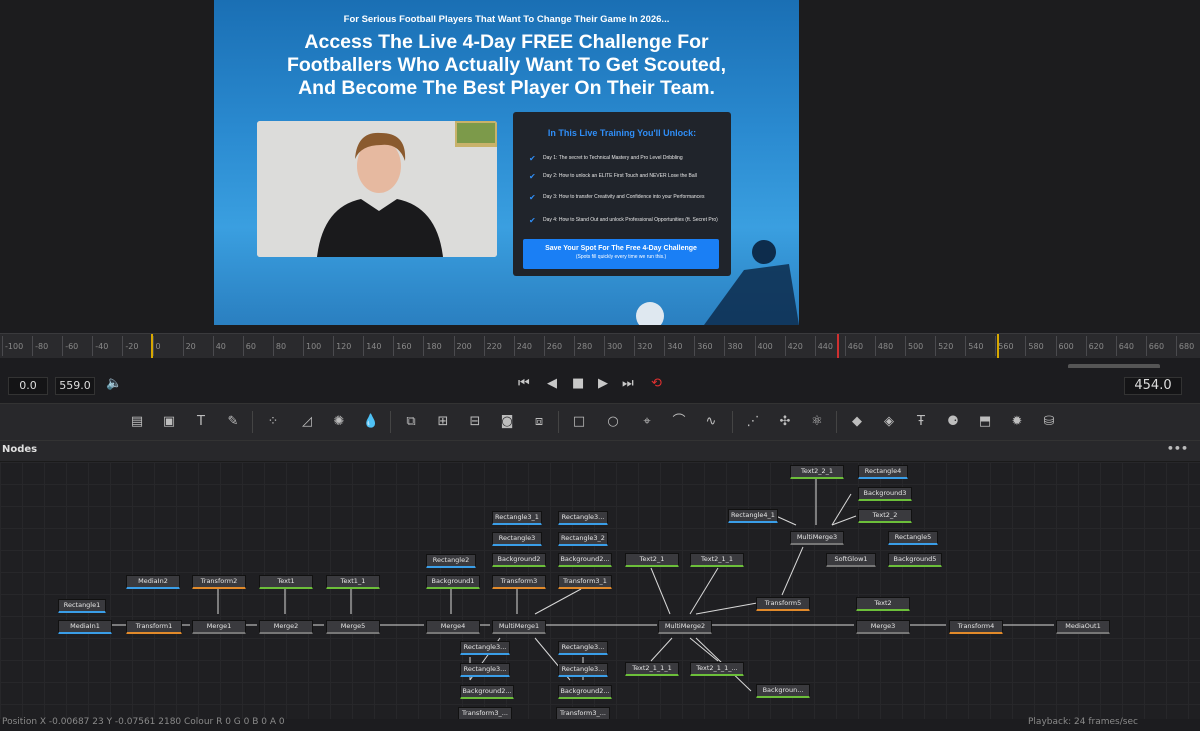 This screenshot has height=731, width=1200. What do you see at coordinates (652, 669) in the screenshot?
I see `node-text2-1-1-1: Text2_1_1_1` at bounding box center [652, 669].